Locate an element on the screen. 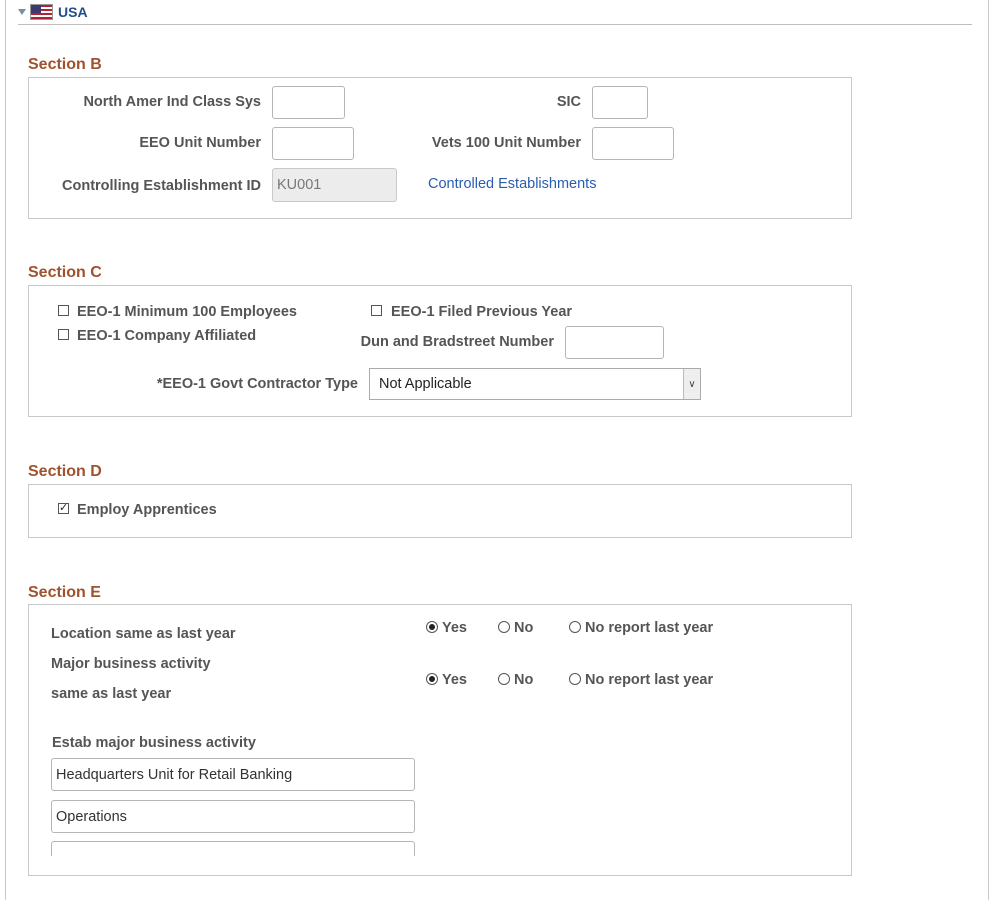  controlled-establishments-link: Controlled Establishments is located at coordinates (512, 184).